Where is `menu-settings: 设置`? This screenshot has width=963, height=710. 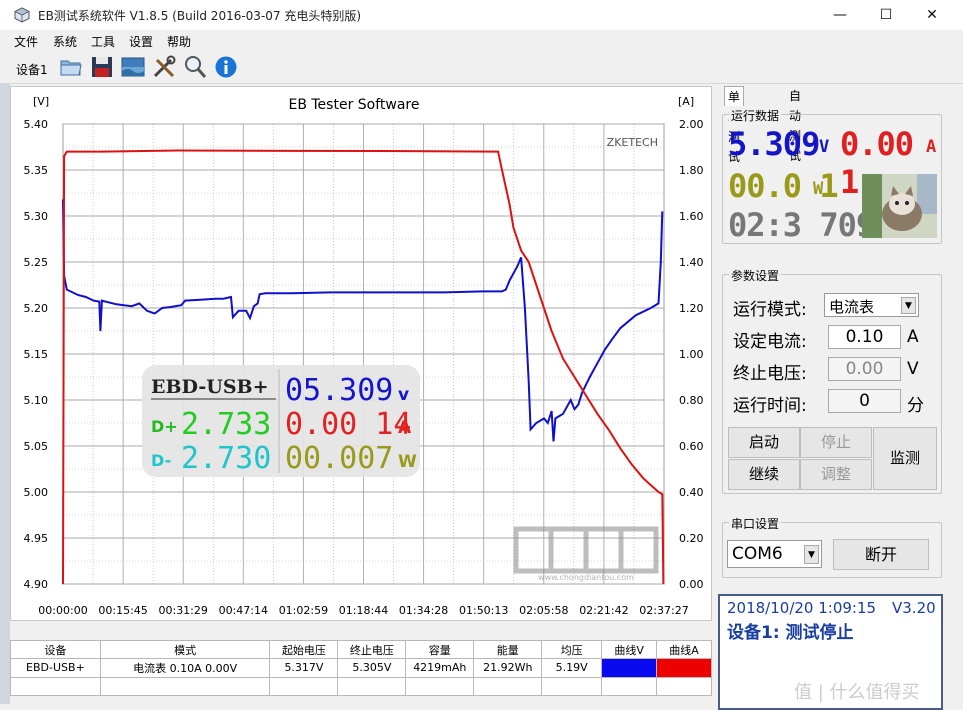
menu-settings: 设置 is located at coordinates (141, 41).